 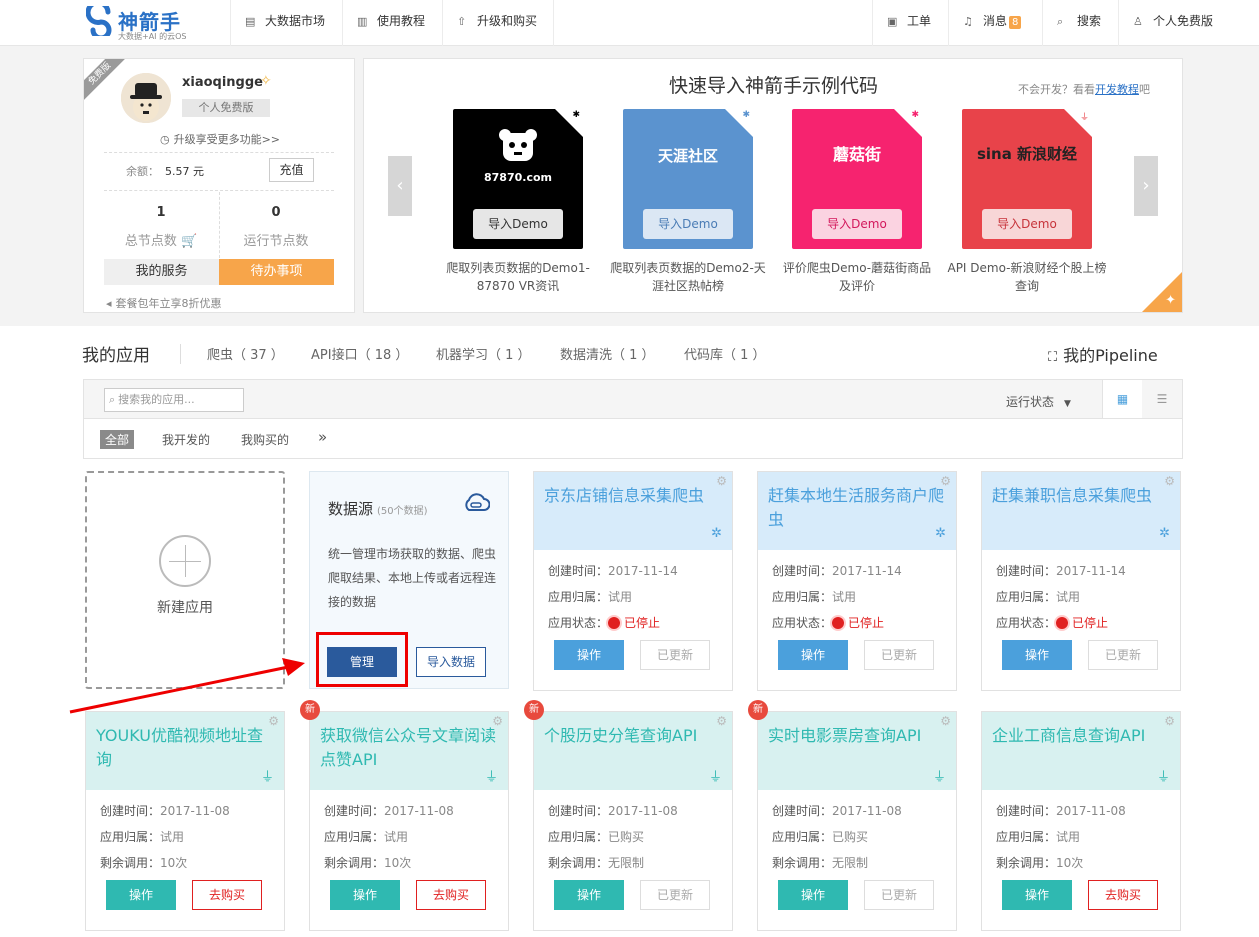 I want to click on my-pipeline-link: ⛶ 我的Pipeline, so click(x=1103, y=354).